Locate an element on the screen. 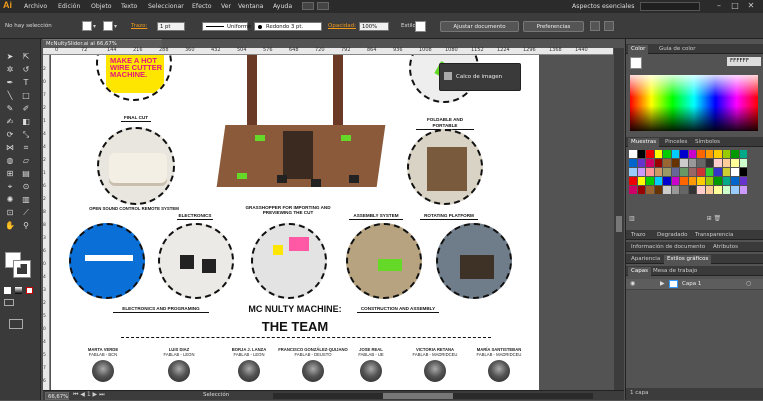 This screenshot has width=763, height=401. tab-appearance: Apariencia is located at coordinates (645, 259).